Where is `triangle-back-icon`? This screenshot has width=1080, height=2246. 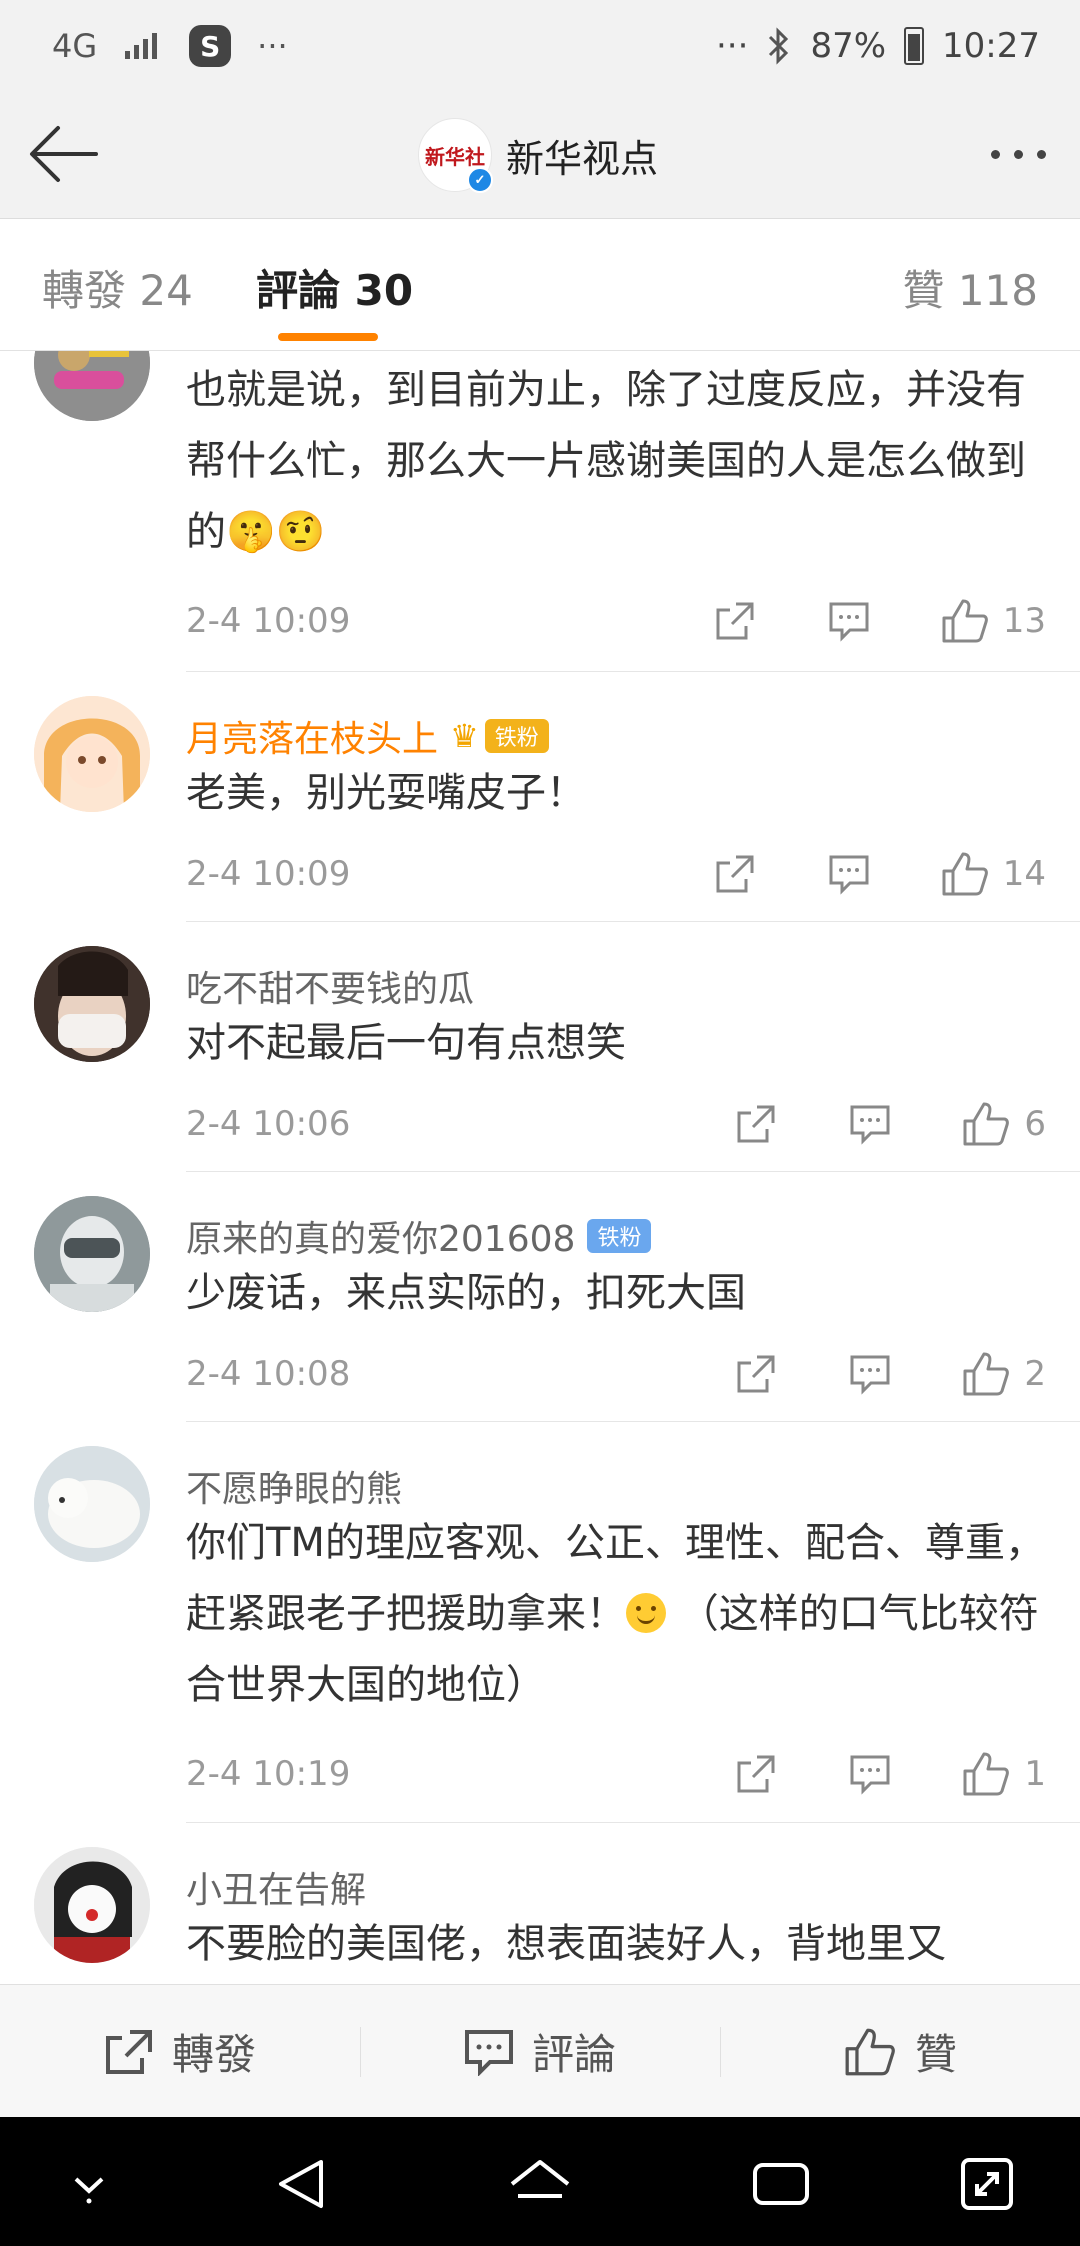
triangle-back-icon is located at coordinates (301, 2184).